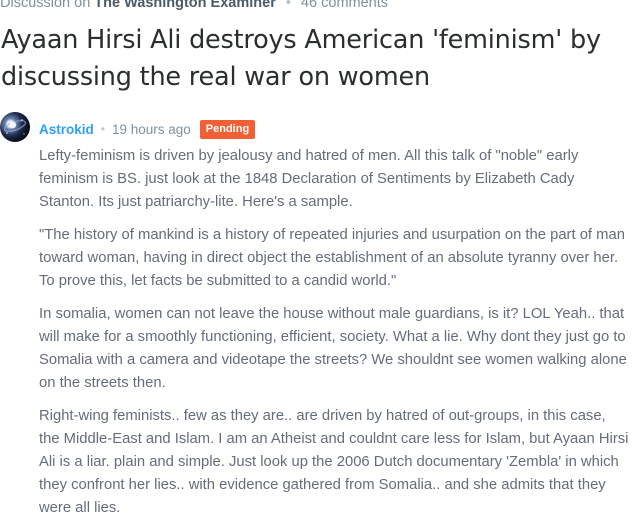 This screenshot has height=525, width=637. Describe the element at coordinates (151, 129) in the screenshot. I see `comment-timestamp: 19 hours ago` at that location.